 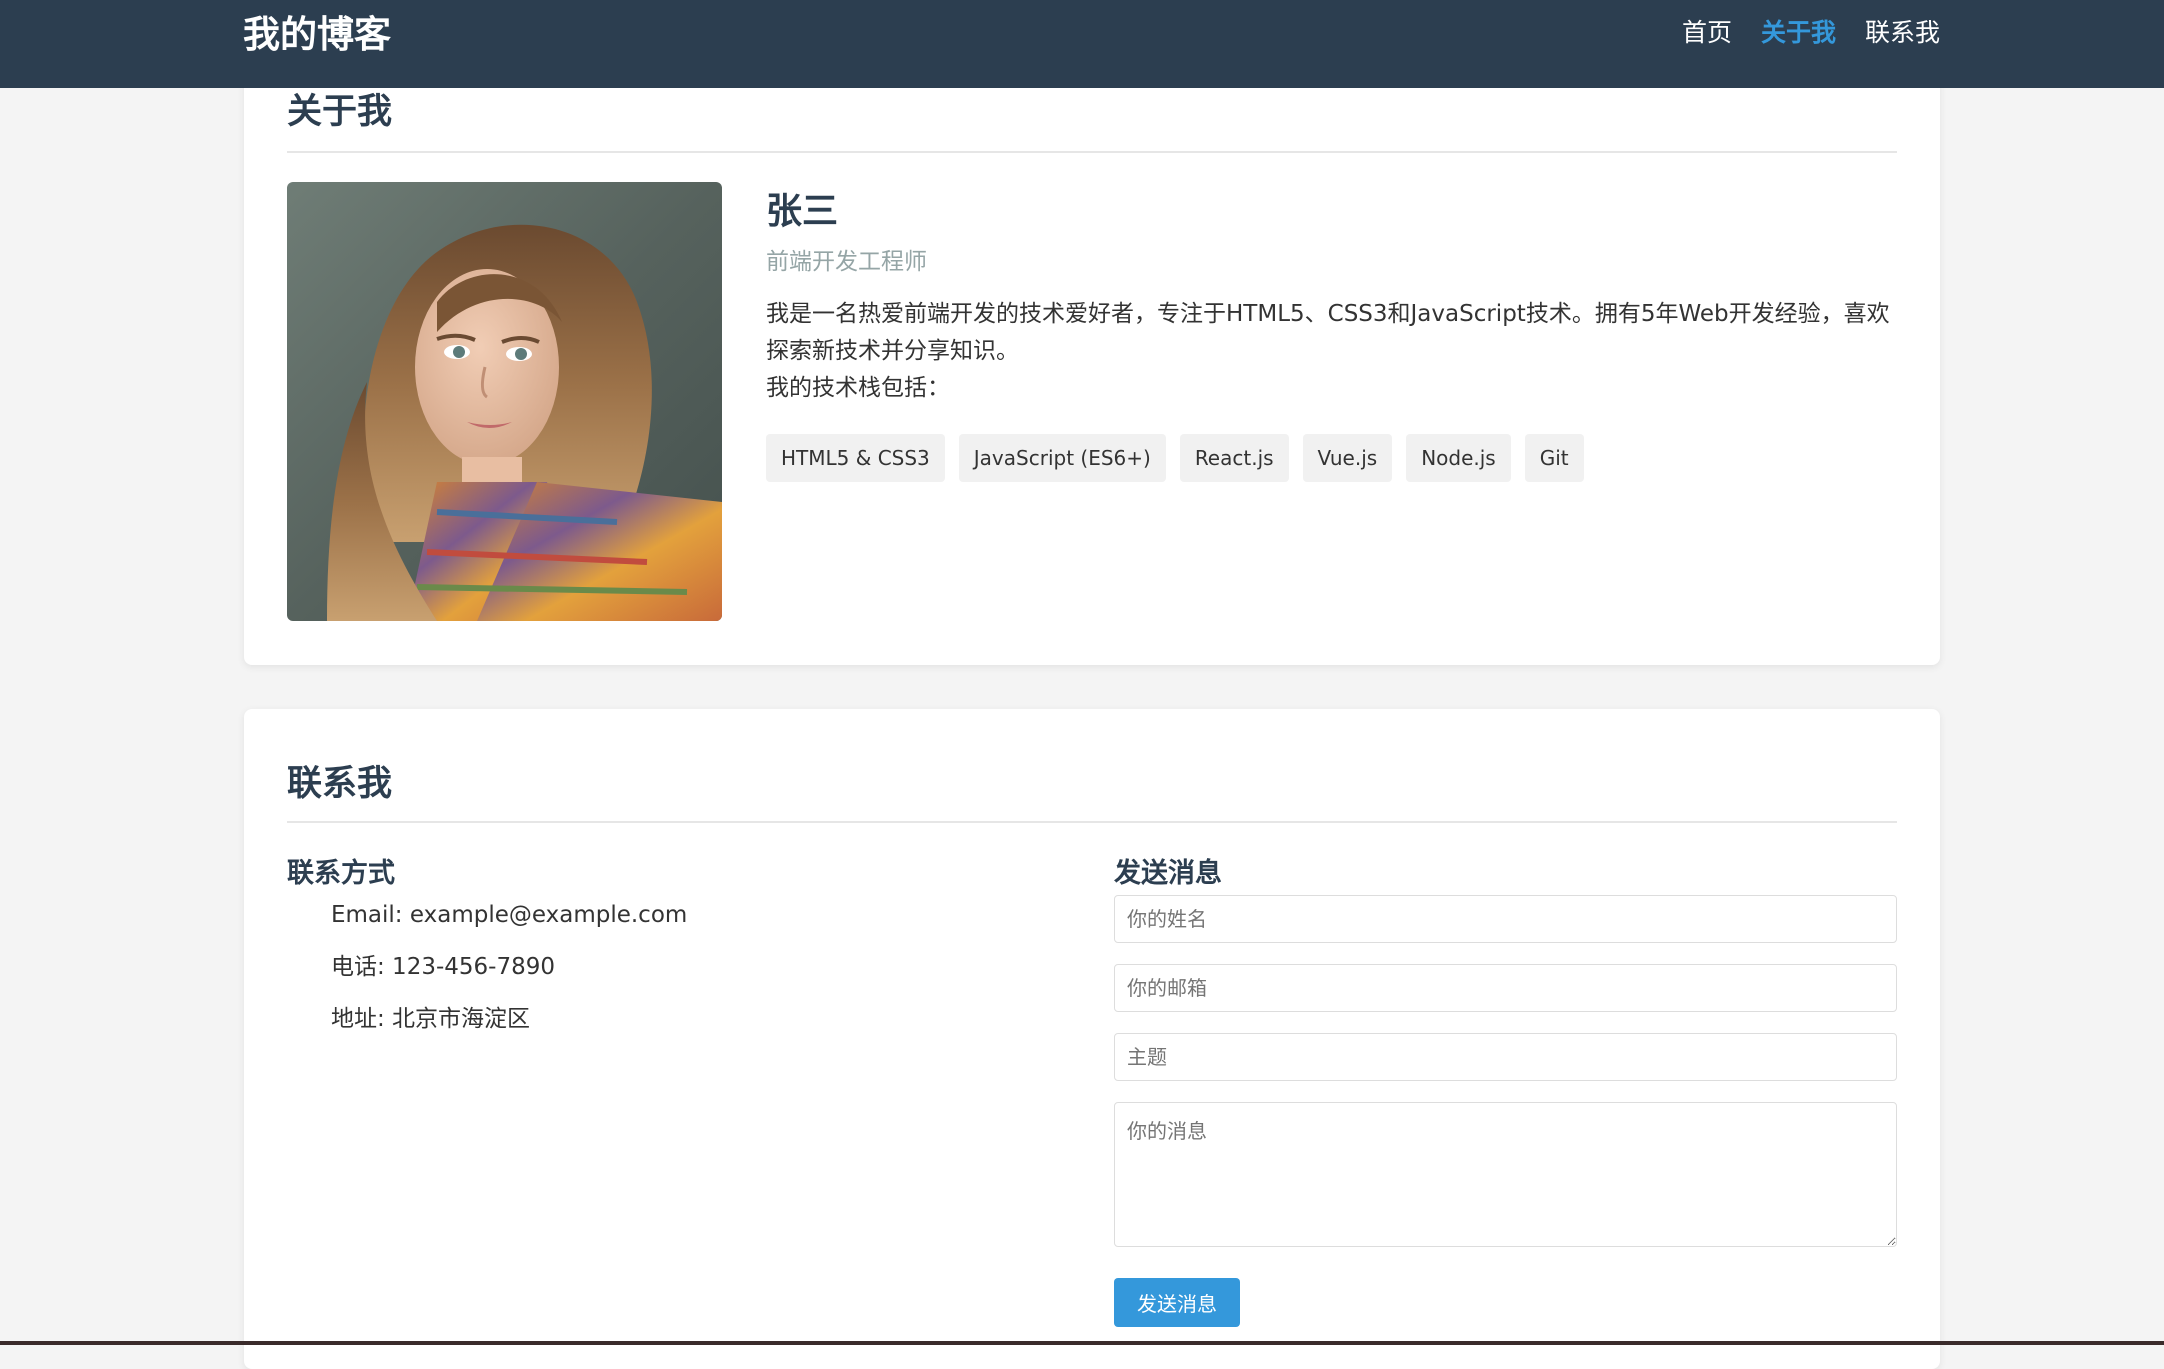 I want to click on contact-divider, so click(x=1092, y=822).